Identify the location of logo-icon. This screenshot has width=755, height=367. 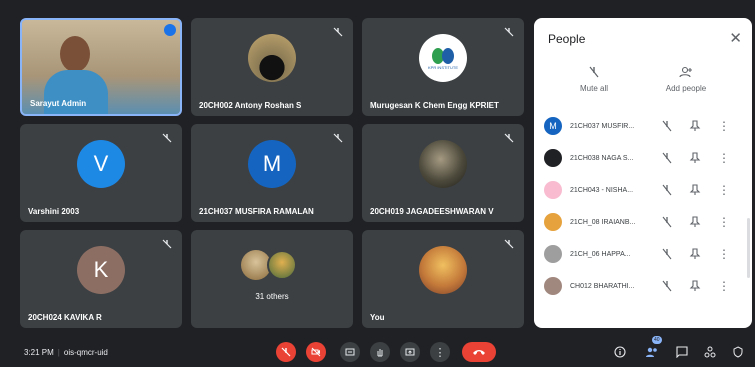
(443, 55).